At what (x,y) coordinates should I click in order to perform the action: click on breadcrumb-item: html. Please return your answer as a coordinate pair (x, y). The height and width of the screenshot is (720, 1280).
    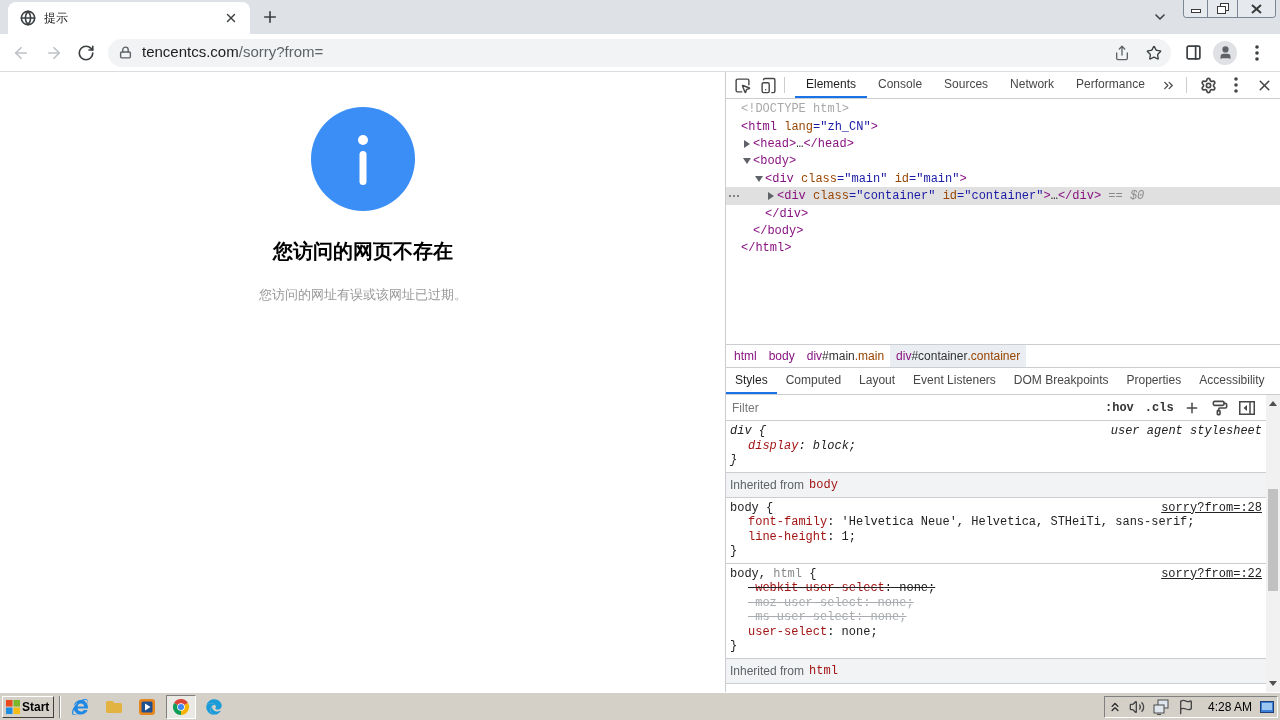
    Looking at the image, I should click on (745, 356).